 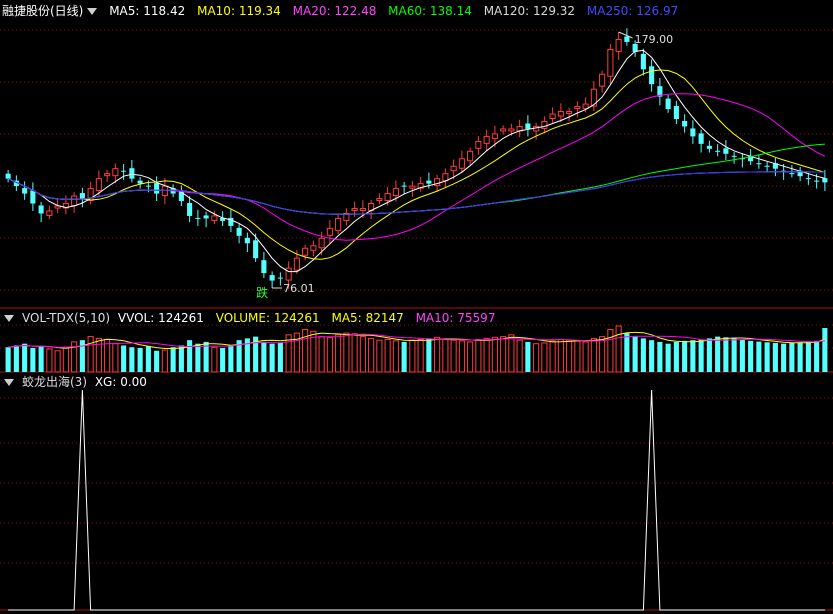 I want to click on stock-name: 融捷股份(日线), so click(x=43, y=11).